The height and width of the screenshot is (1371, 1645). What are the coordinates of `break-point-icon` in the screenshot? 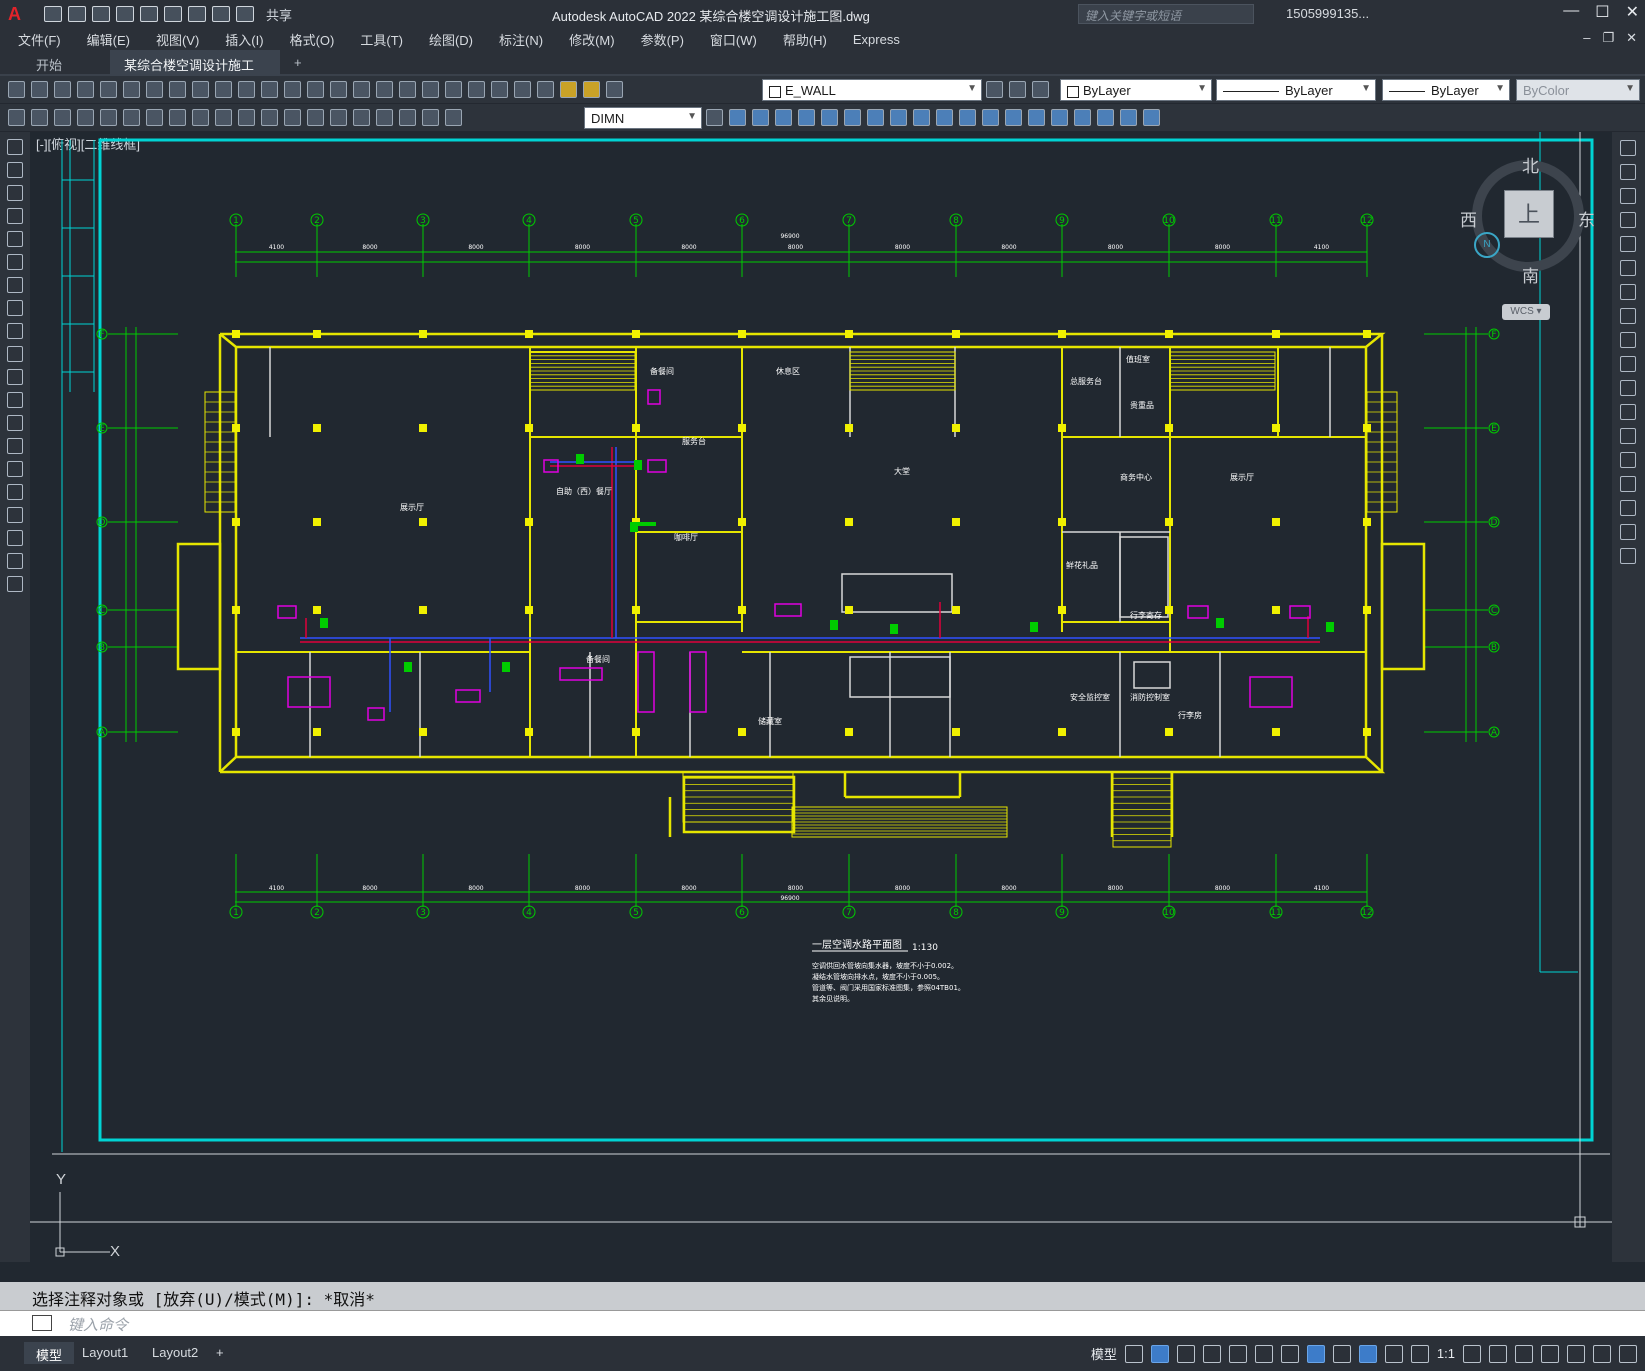 It's located at (1628, 412).